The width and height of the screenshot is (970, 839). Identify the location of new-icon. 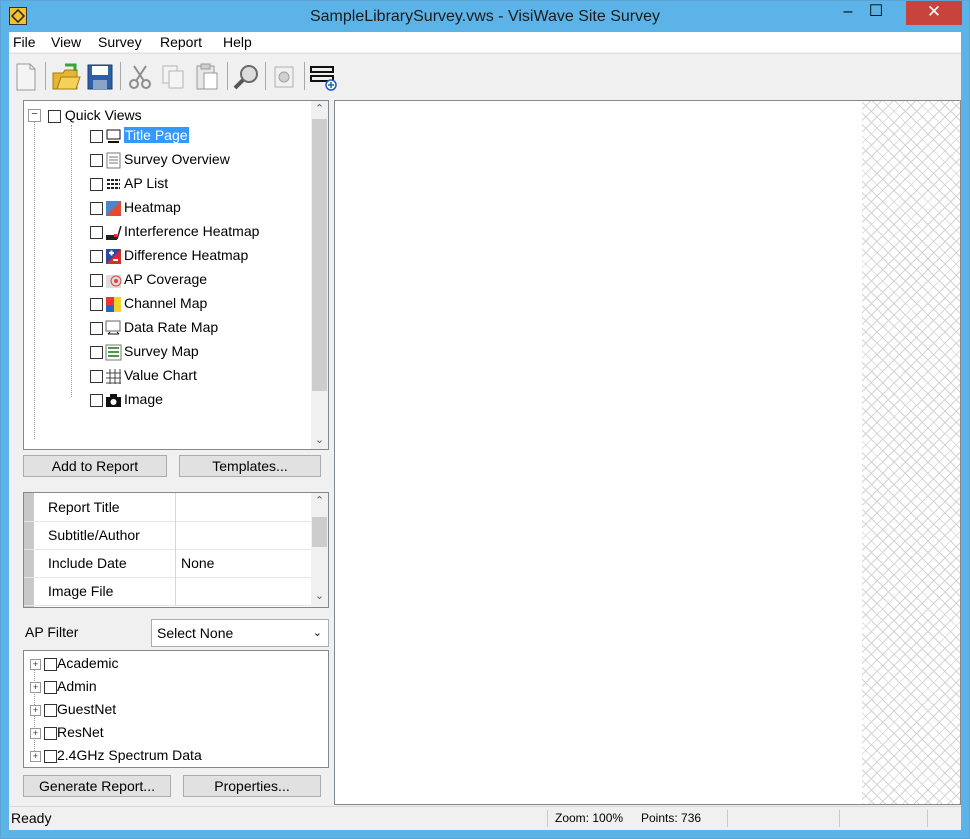
(26, 77).